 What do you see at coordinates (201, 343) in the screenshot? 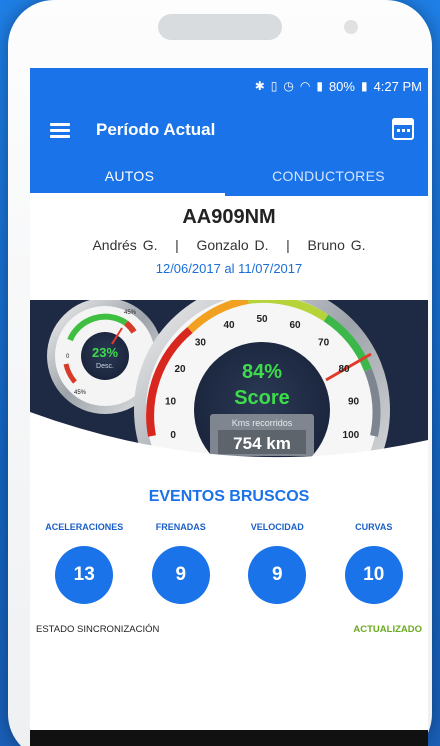
I see `gauge-tick-label: 30` at bounding box center [201, 343].